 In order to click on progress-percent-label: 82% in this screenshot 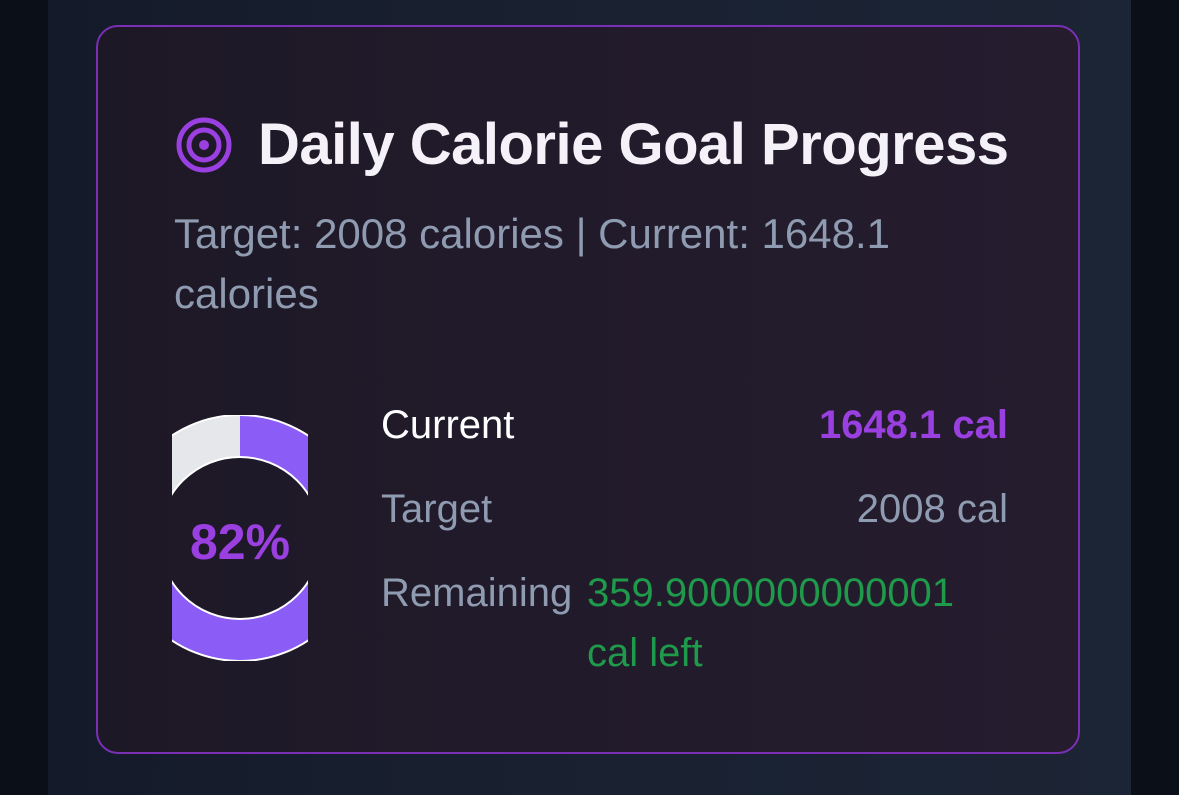, I will do `click(240, 542)`.